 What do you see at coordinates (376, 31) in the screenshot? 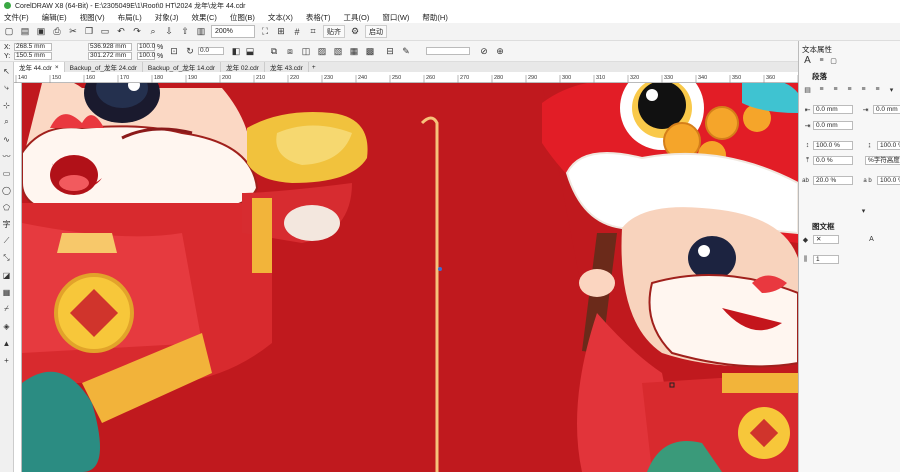
I see `launch-button: 启动` at bounding box center [376, 31].